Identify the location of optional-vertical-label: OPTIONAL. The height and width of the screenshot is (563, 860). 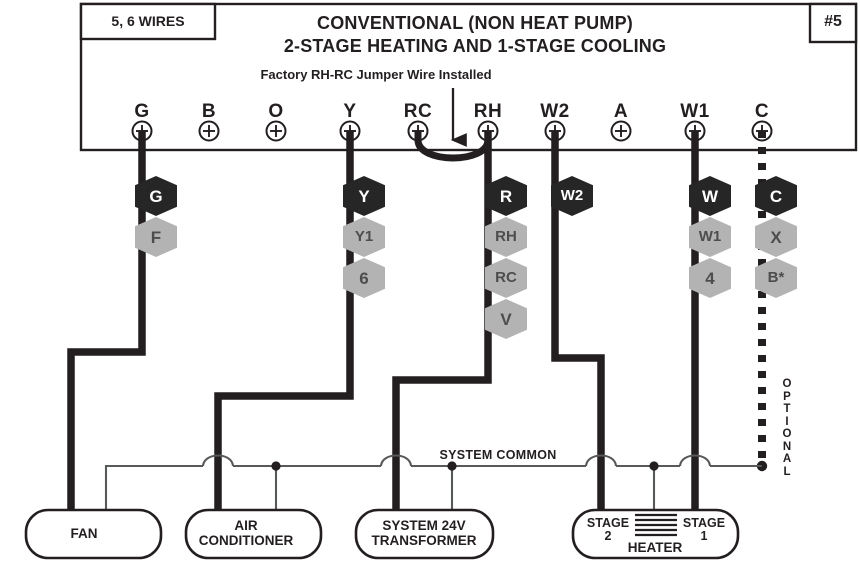
(787, 428).